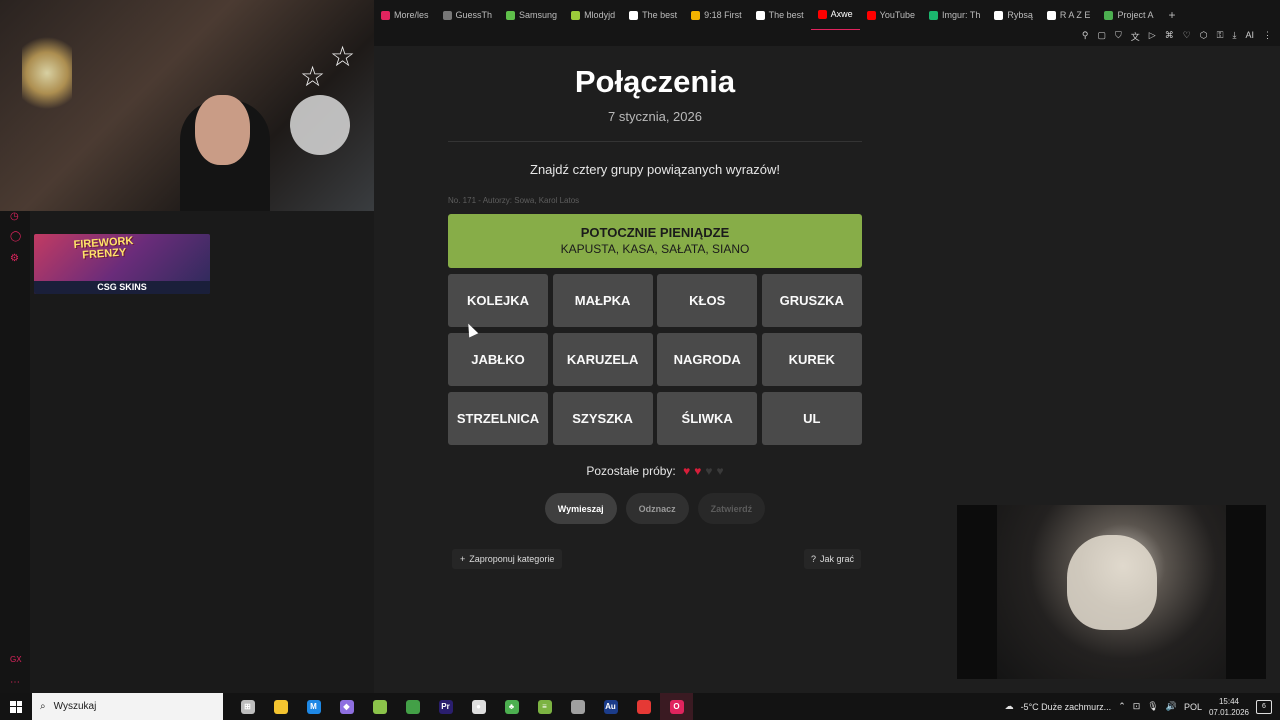 The width and height of the screenshot is (1280, 720). Describe the element at coordinates (655, 232) in the screenshot. I see `solved-group-name: POTOCZNIE PIENIĄDZE` at that location.